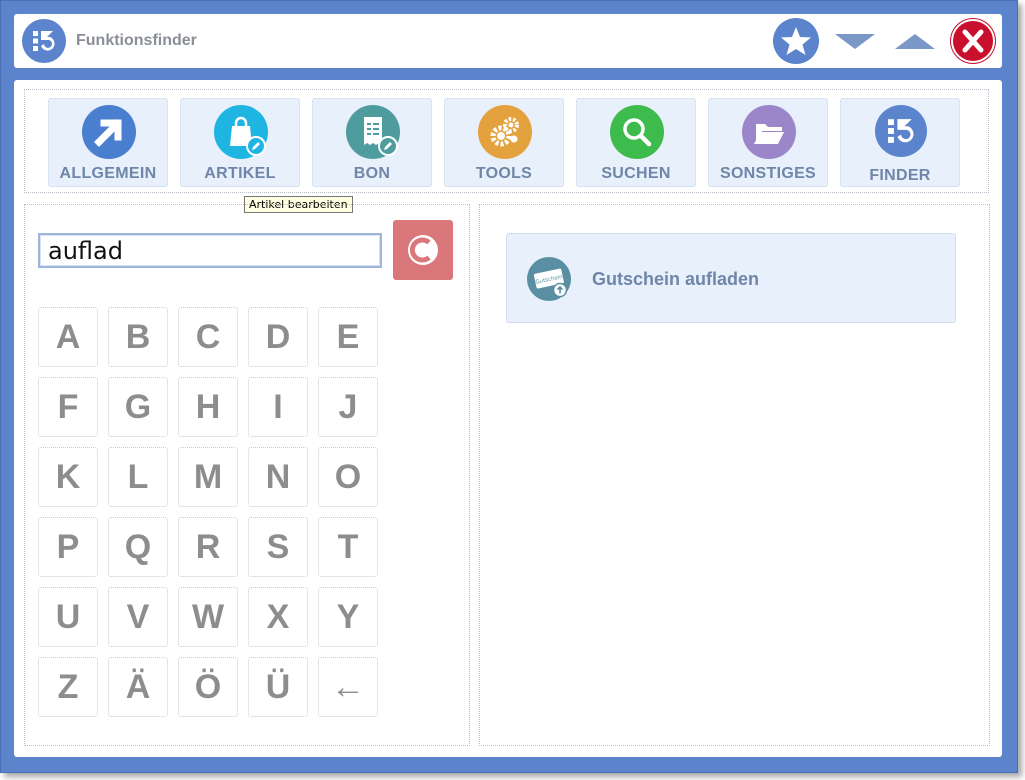 This screenshot has height=780, width=1025. I want to click on tool-label: ARTIKEL, so click(240, 173).